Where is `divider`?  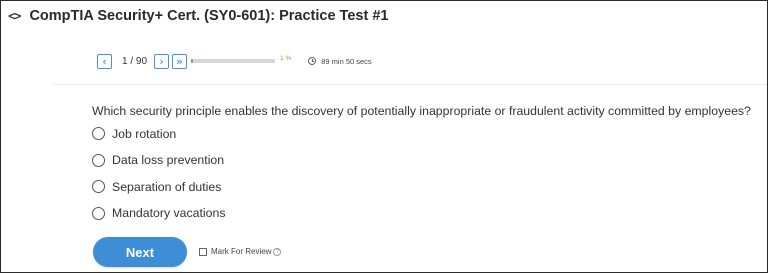
divider is located at coordinates (410, 84).